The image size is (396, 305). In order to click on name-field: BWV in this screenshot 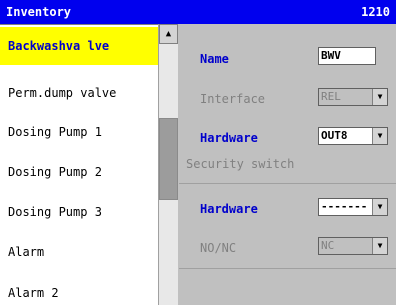, I will do `click(347, 56)`.